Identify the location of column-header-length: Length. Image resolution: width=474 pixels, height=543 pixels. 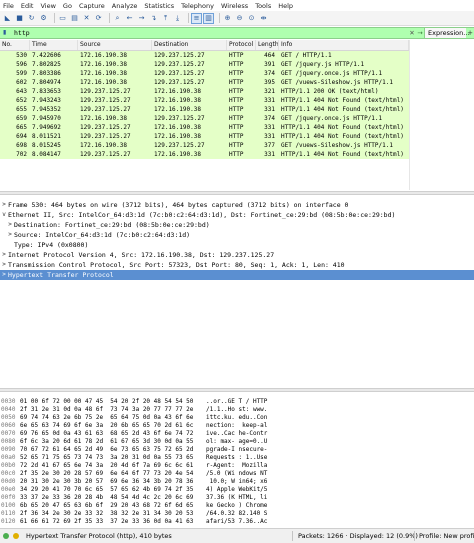
(267, 45).